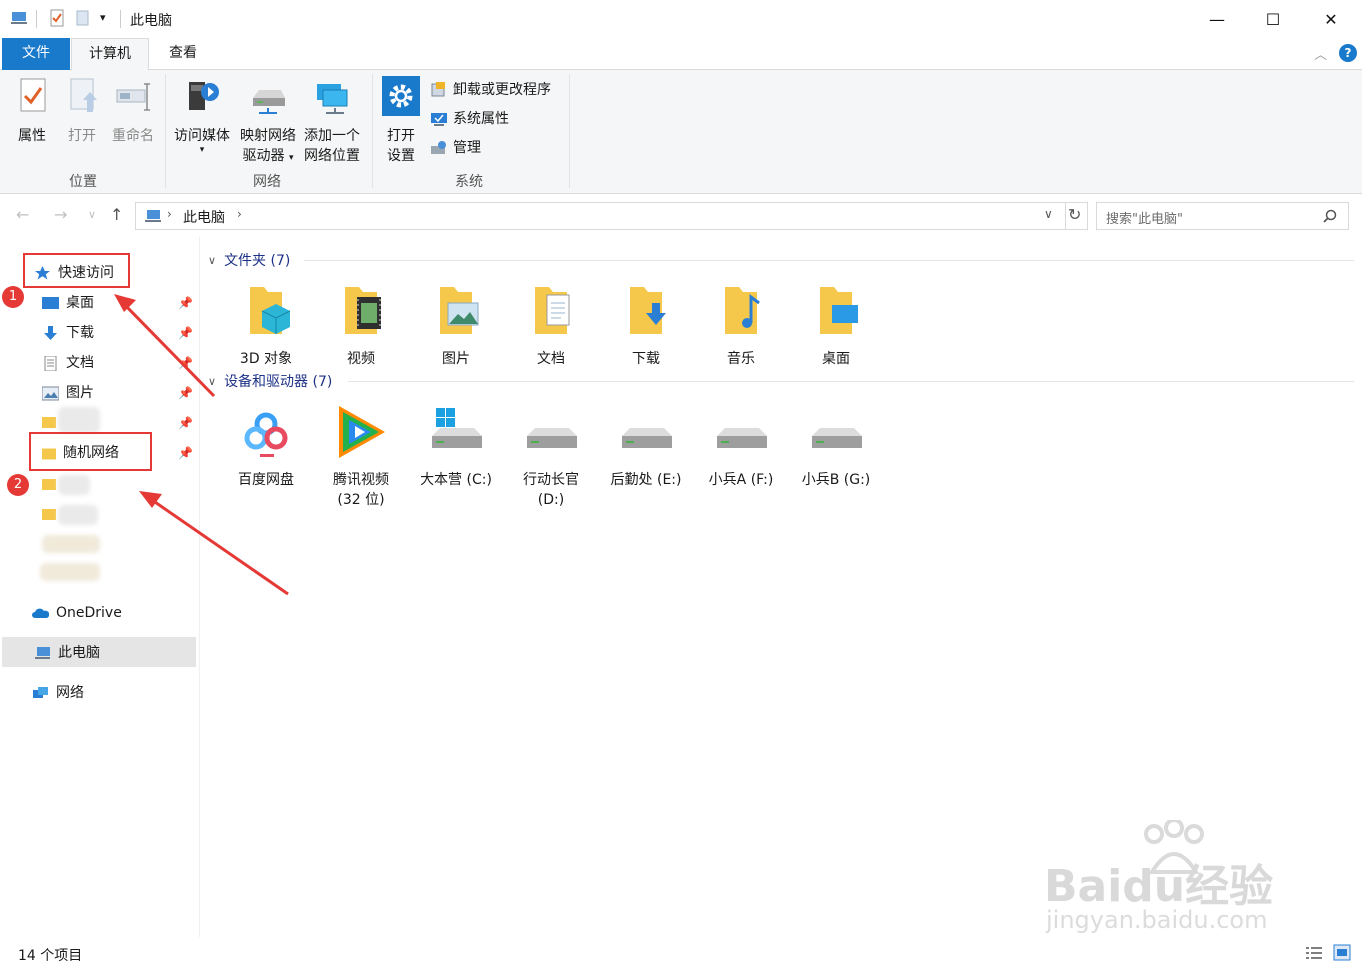 The height and width of the screenshot is (969, 1362). What do you see at coordinates (490, 90) in the screenshot?
I see `uninstall-programs-button: 卸载或更改程序` at bounding box center [490, 90].